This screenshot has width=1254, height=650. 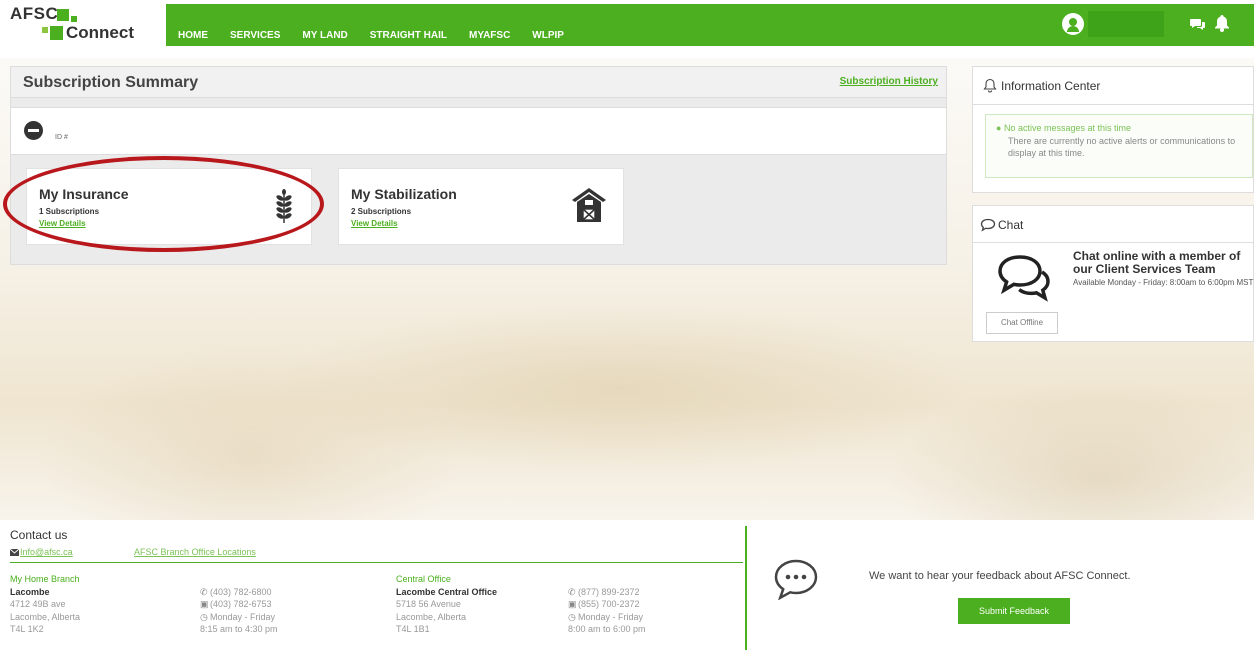 What do you see at coordinates (38, 604) in the screenshot?
I see `home-branch-address1: 4712 49B ave` at bounding box center [38, 604].